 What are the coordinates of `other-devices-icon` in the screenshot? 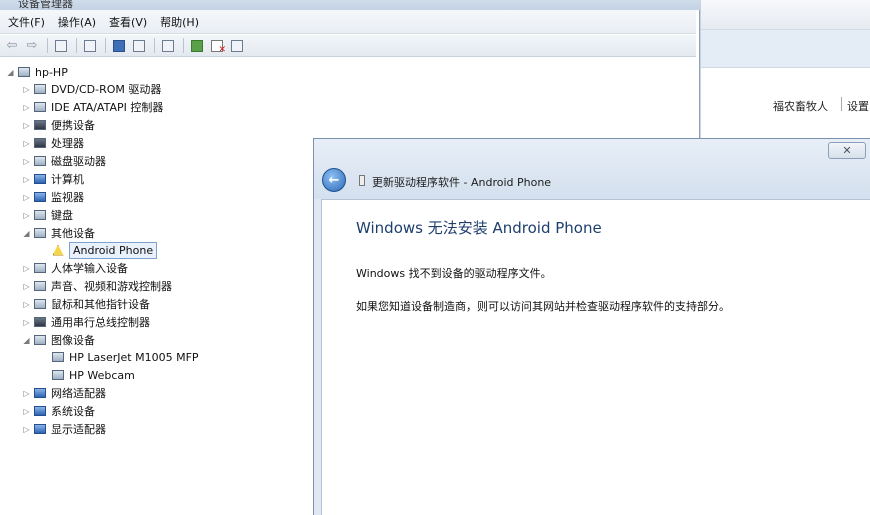 It's located at (40, 233).